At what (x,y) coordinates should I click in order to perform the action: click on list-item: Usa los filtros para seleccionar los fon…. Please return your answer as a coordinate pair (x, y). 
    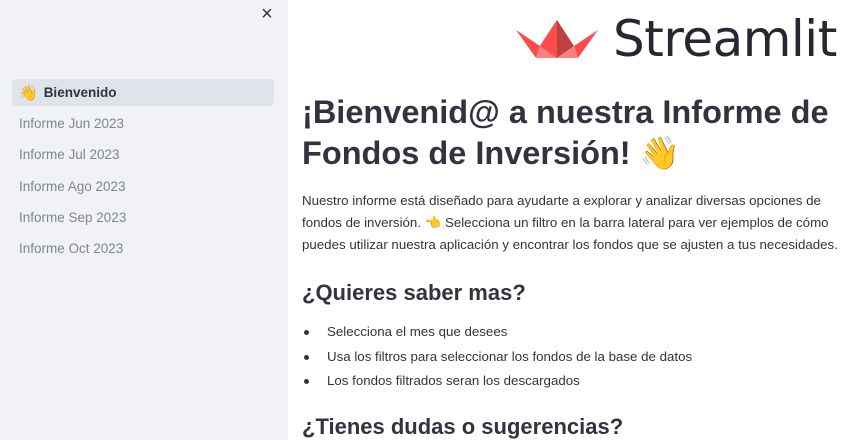
    Looking at the image, I should click on (572, 357).